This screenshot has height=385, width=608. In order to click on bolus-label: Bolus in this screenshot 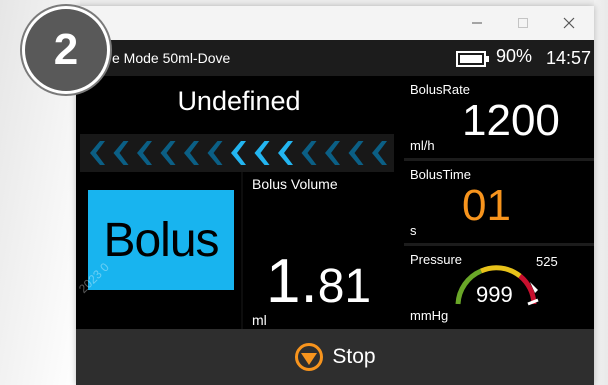, I will do `click(161, 240)`.